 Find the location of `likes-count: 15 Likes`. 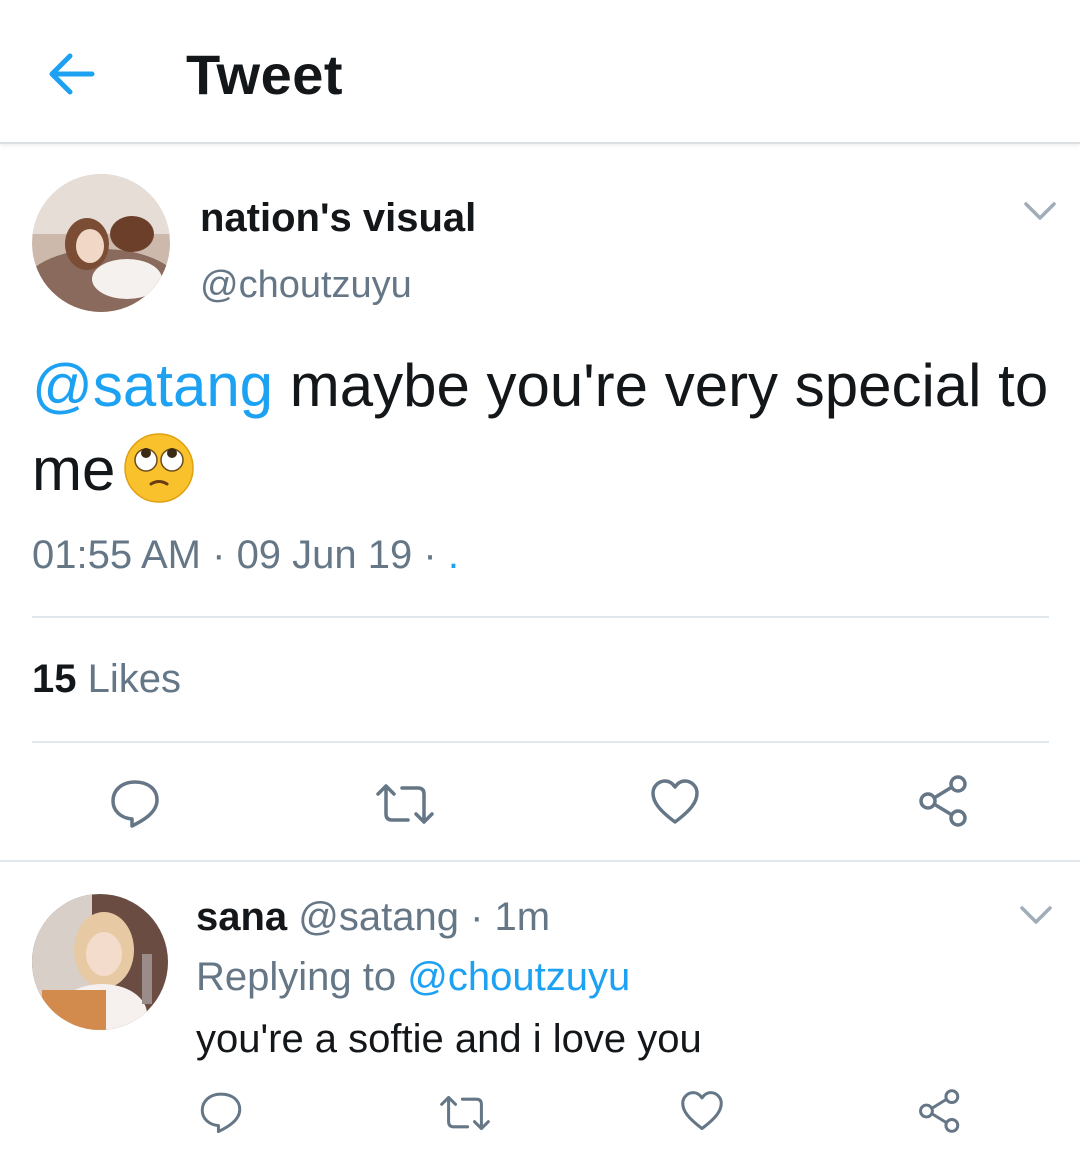

likes-count: 15 Likes is located at coordinates (106, 679).